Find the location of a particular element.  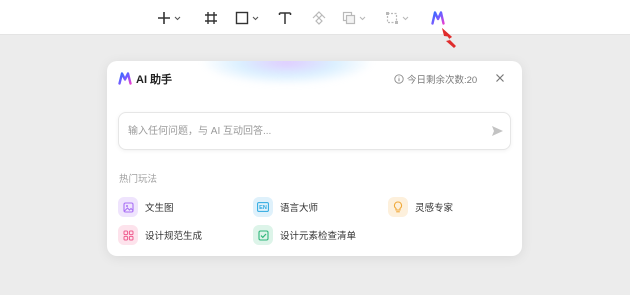

transform-icon is located at coordinates (392, 18).